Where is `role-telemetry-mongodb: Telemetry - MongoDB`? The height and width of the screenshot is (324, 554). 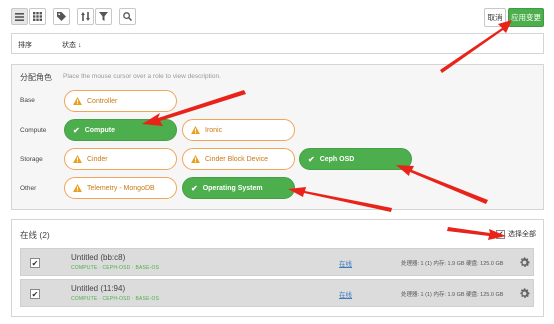 role-telemetry-mongodb: Telemetry - MongoDB is located at coordinates (120, 188).